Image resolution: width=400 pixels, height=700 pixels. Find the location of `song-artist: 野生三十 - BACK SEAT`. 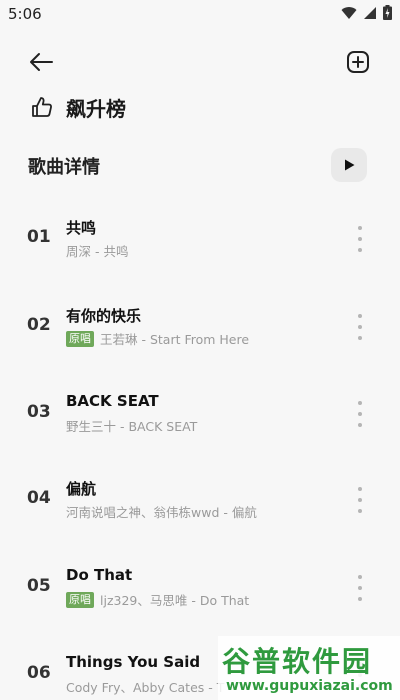

song-artist: 野生三十 - BACK SEAT is located at coordinates (132, 426).